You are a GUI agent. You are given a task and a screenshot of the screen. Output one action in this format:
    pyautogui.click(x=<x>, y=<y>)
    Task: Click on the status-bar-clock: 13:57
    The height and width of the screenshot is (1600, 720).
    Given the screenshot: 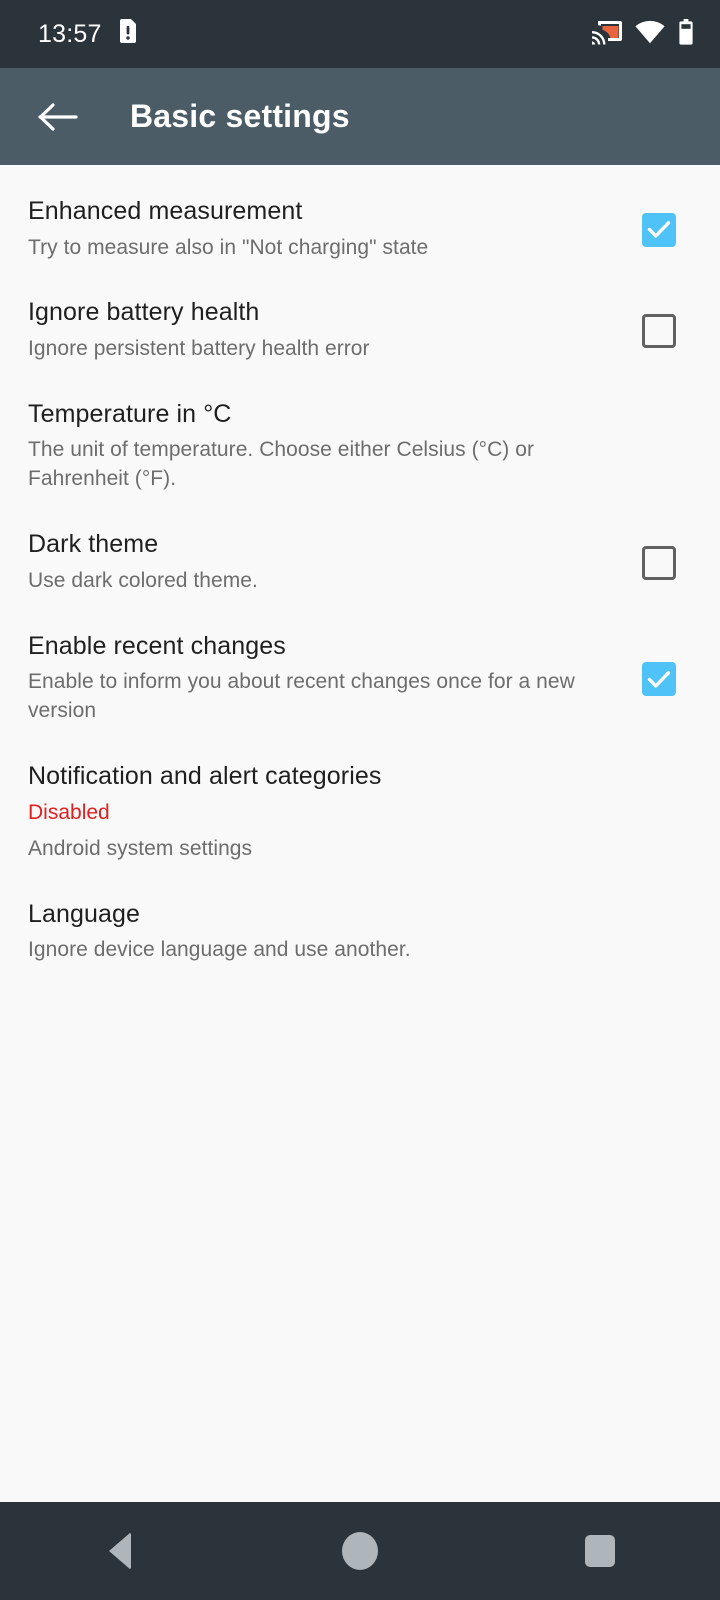 What is the action you would take?
    pyautogui.click(x=70, y=33)
    